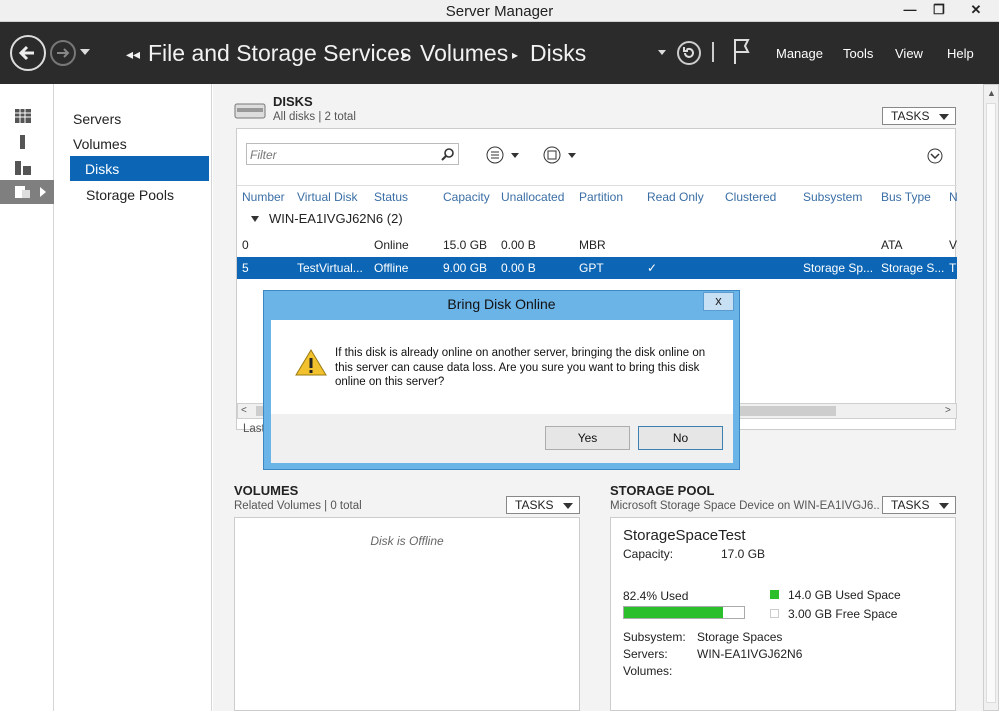 The image size is (999, 711). I want to click on save-query-icon, so click(562, 155).